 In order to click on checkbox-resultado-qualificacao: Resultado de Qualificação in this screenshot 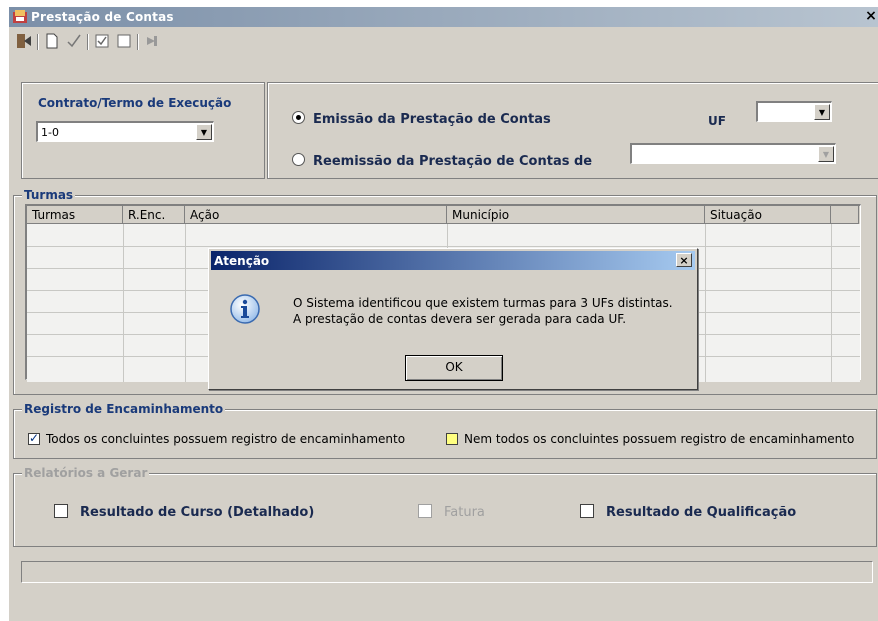, I will do `click(688, 512)`.